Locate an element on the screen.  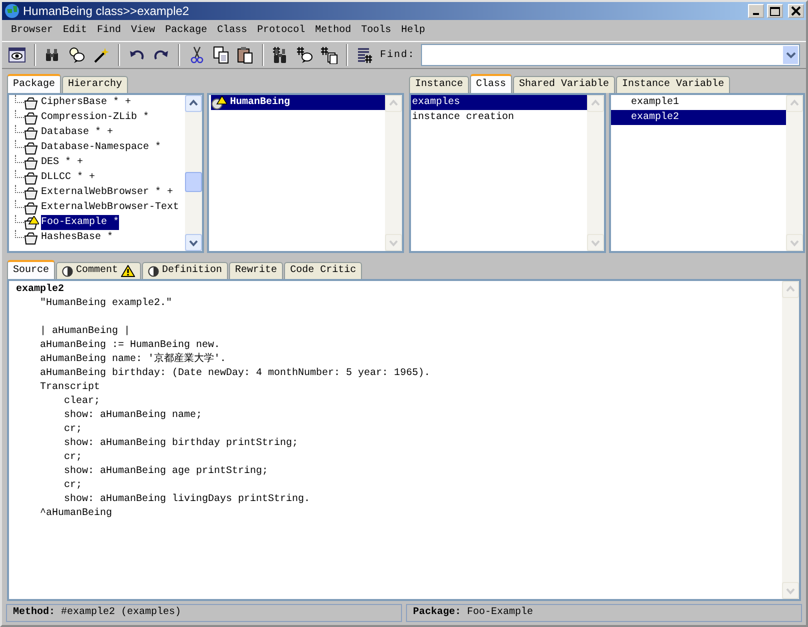
maximize-button is located at coordinates (775, 11).